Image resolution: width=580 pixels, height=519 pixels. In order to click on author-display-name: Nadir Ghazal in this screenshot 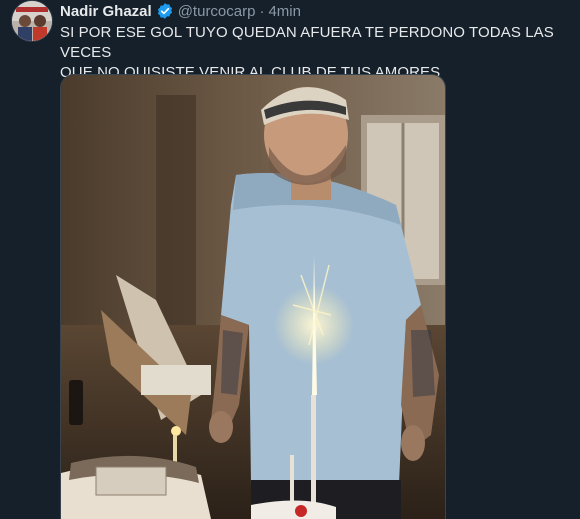, I will do `click(106, 11)`.